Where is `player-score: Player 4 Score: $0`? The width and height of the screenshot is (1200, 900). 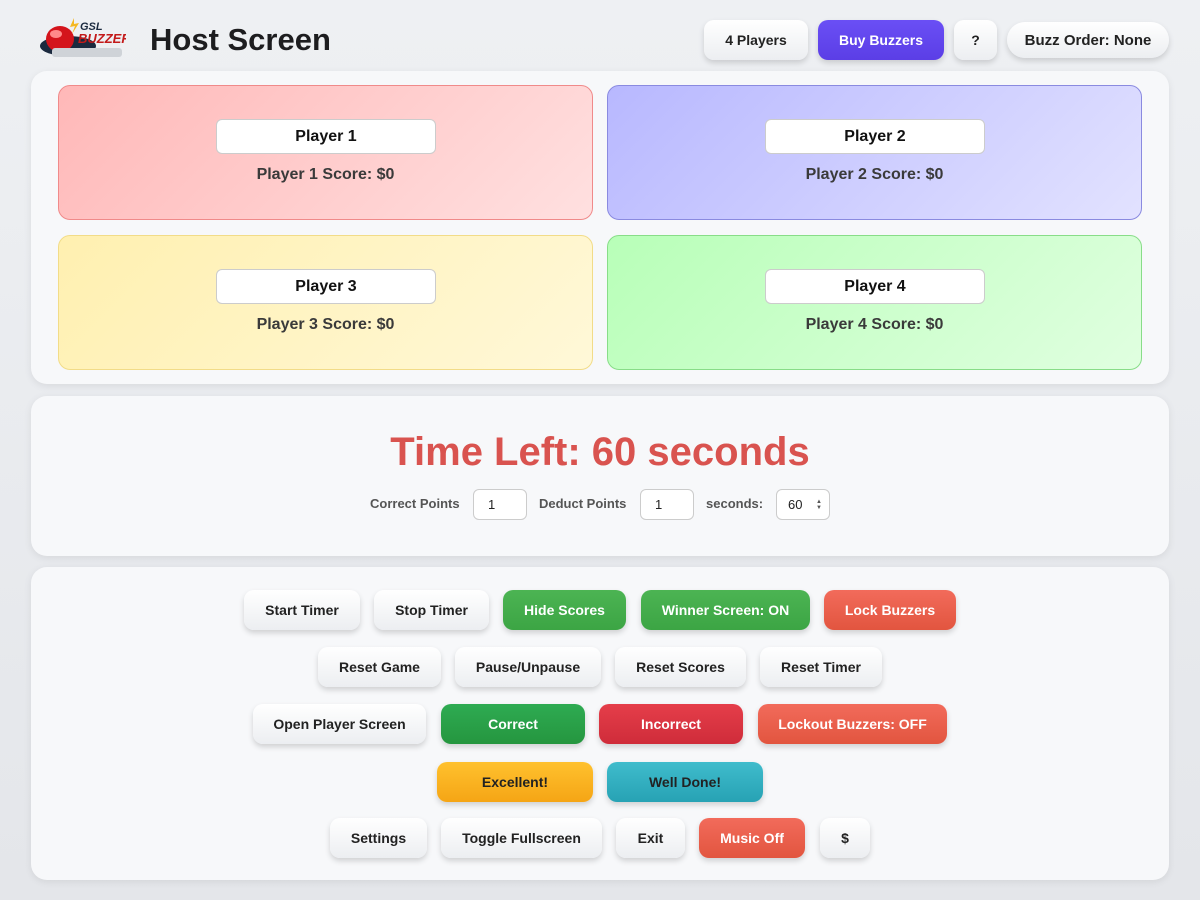
player-score: Player 4 Score: $0 is located at coordinates (874, 324).